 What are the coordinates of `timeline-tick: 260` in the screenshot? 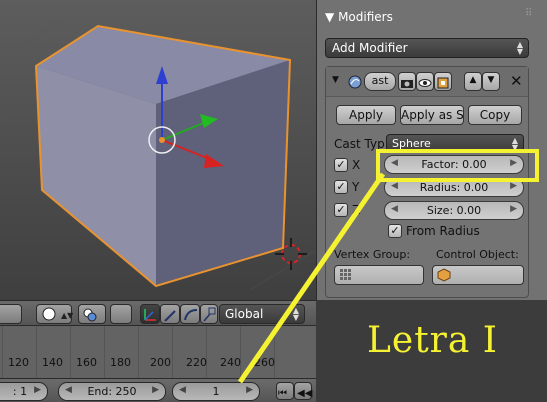 It's located at (264, 362).